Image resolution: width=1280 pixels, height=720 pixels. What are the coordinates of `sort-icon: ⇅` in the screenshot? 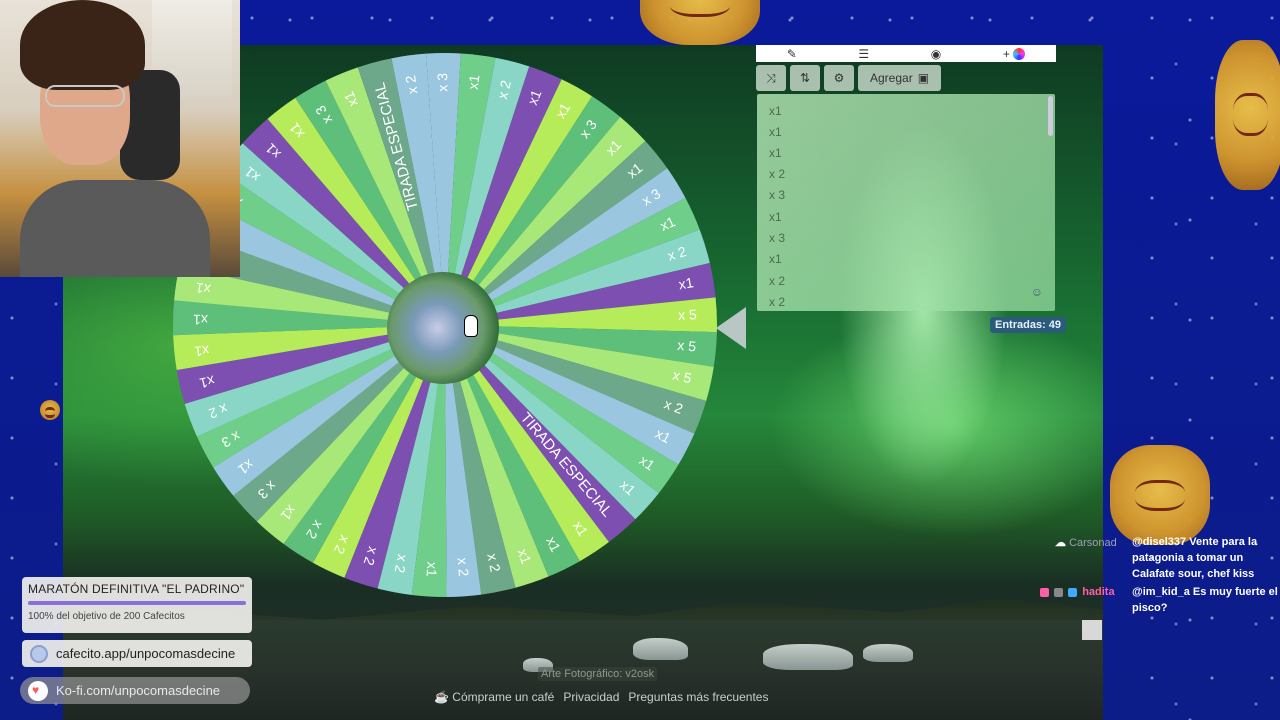 It's located at (805, 78).